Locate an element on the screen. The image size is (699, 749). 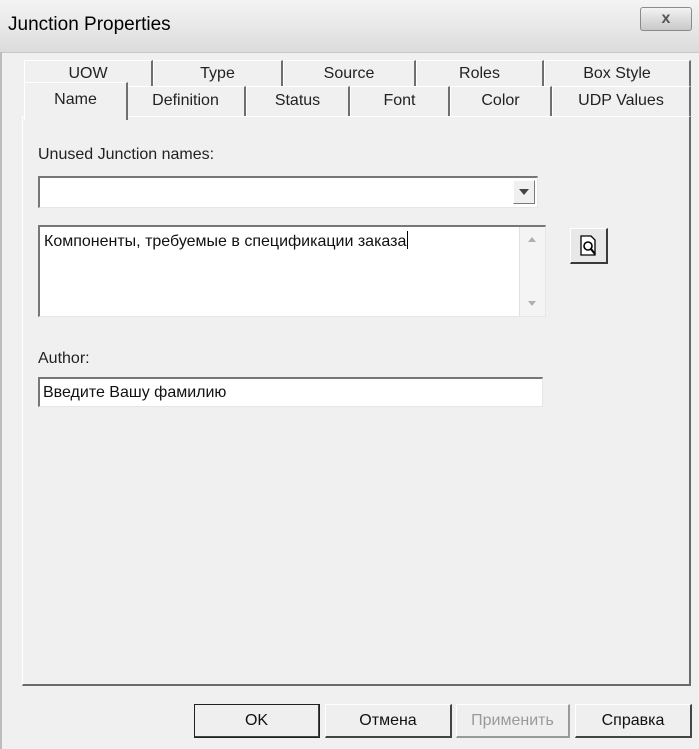
tab-label: Source is located at coordinates (349, 73).